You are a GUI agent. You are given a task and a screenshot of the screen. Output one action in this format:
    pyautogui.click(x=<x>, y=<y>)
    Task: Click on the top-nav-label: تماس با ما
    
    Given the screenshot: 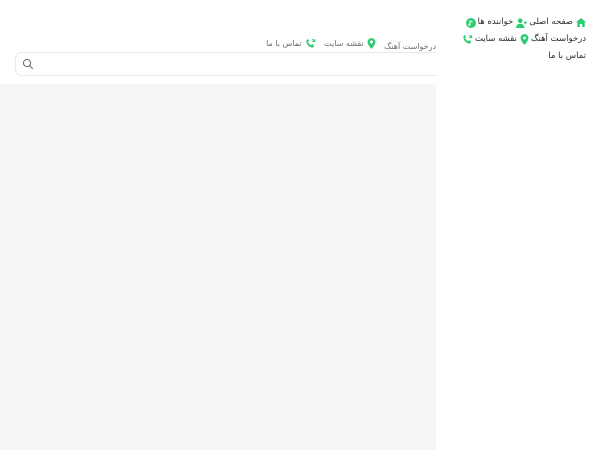 What is the action you would take?
    pyautogui.click(x=284, y=43)
    